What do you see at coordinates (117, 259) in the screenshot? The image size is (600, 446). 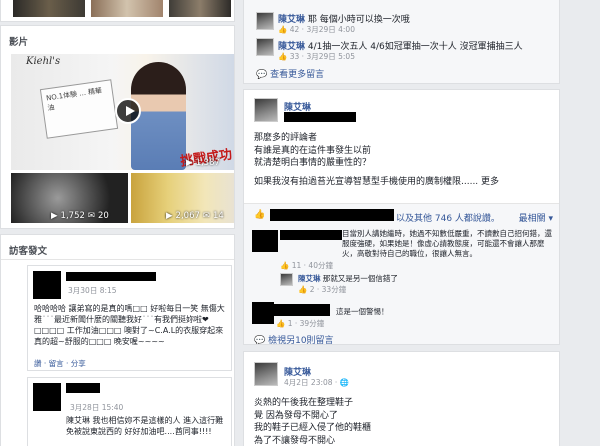 I see `divider` at bounding box center [117, 259].